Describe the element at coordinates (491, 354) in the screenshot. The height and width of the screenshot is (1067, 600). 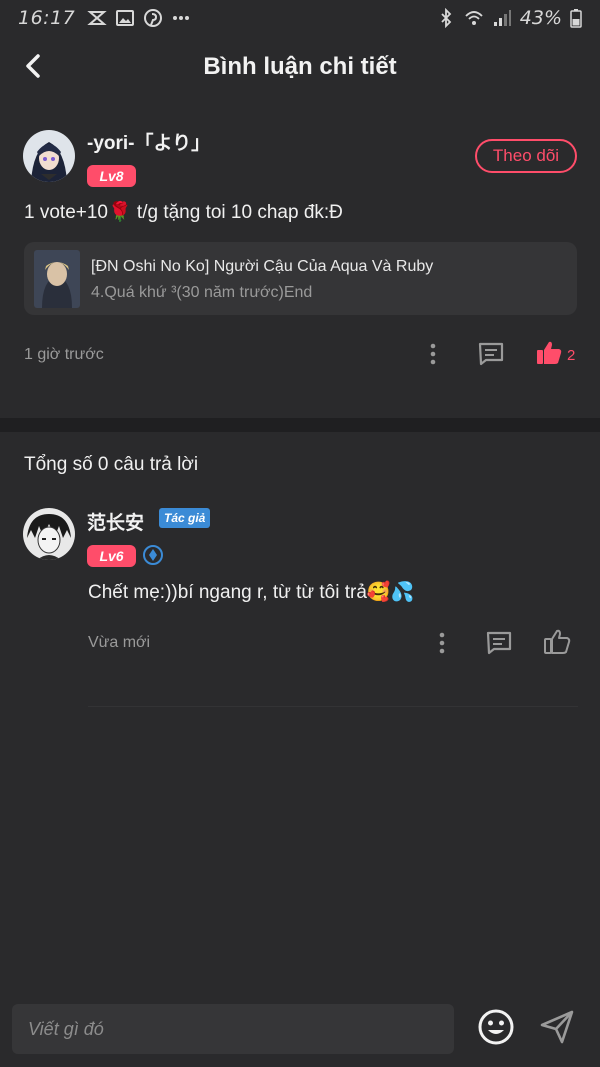
I see `comment-icon` at that location.